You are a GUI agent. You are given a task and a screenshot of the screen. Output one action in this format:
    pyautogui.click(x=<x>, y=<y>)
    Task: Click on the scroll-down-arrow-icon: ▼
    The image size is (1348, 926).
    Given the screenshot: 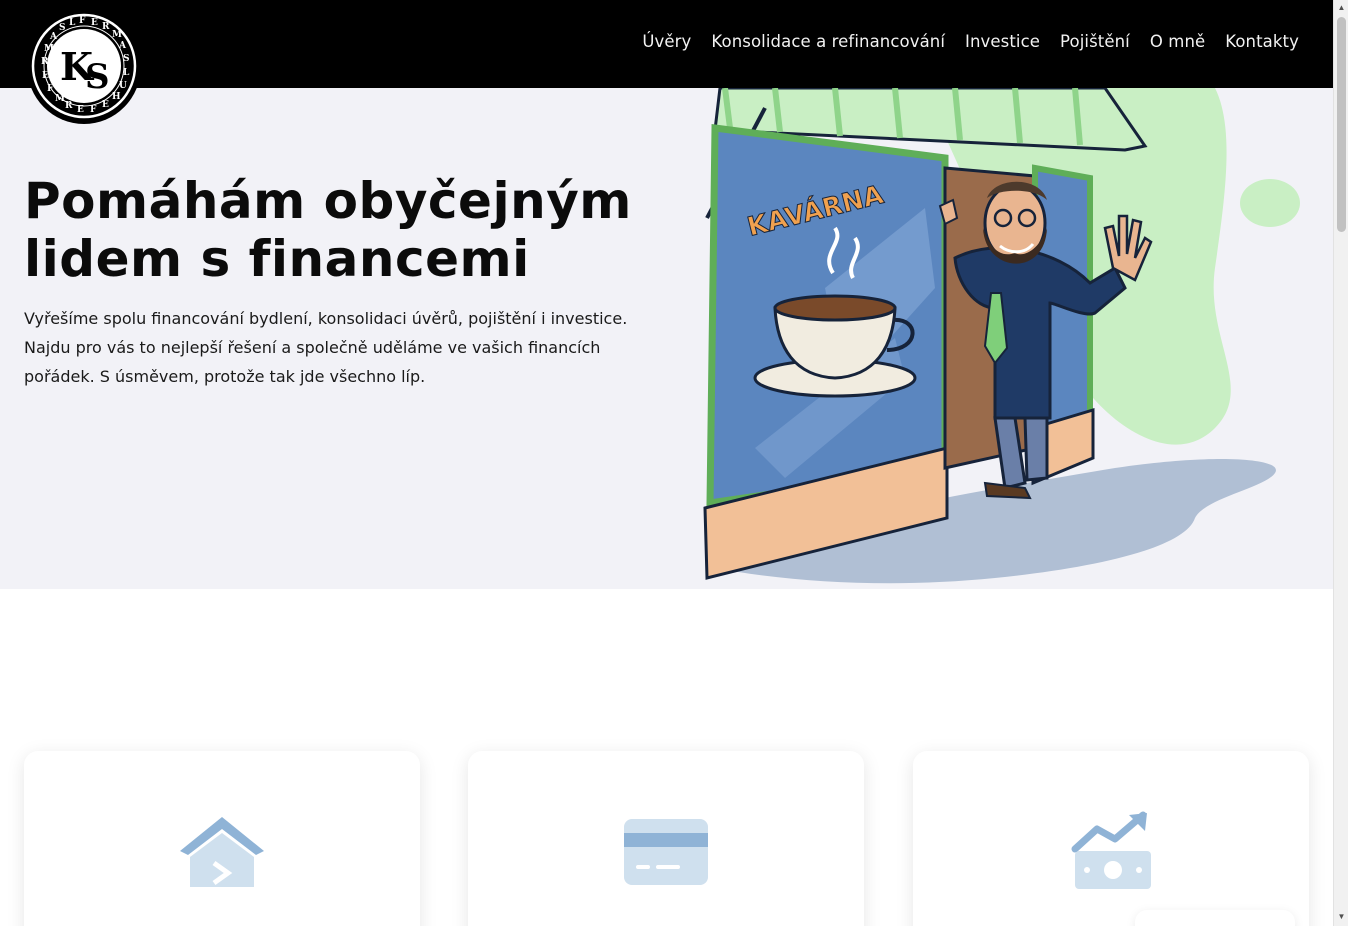 What is the action you would take?
    pyautogui.click(x=1341, y=916)
    